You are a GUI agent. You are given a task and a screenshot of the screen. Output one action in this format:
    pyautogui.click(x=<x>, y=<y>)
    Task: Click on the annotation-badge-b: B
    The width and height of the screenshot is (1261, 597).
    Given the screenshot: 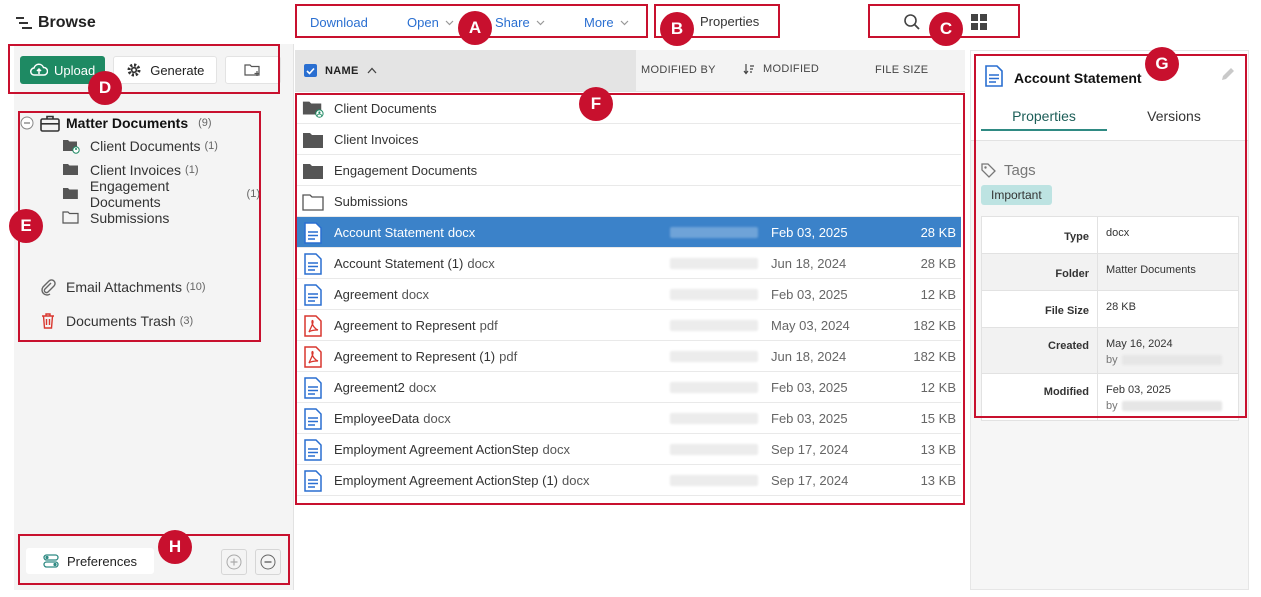 What is the action you would take?
    pyautogui.click(x=677, y=29)
    